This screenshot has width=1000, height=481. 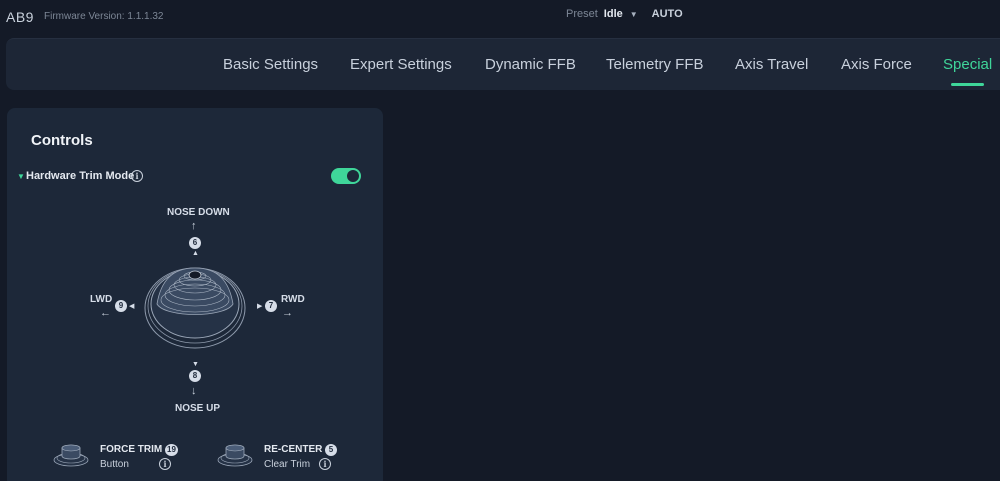 What do you see at coordinates (20, 17) in the screenshot?
I see `app-name: AB9` at bounding box center [20, 17].